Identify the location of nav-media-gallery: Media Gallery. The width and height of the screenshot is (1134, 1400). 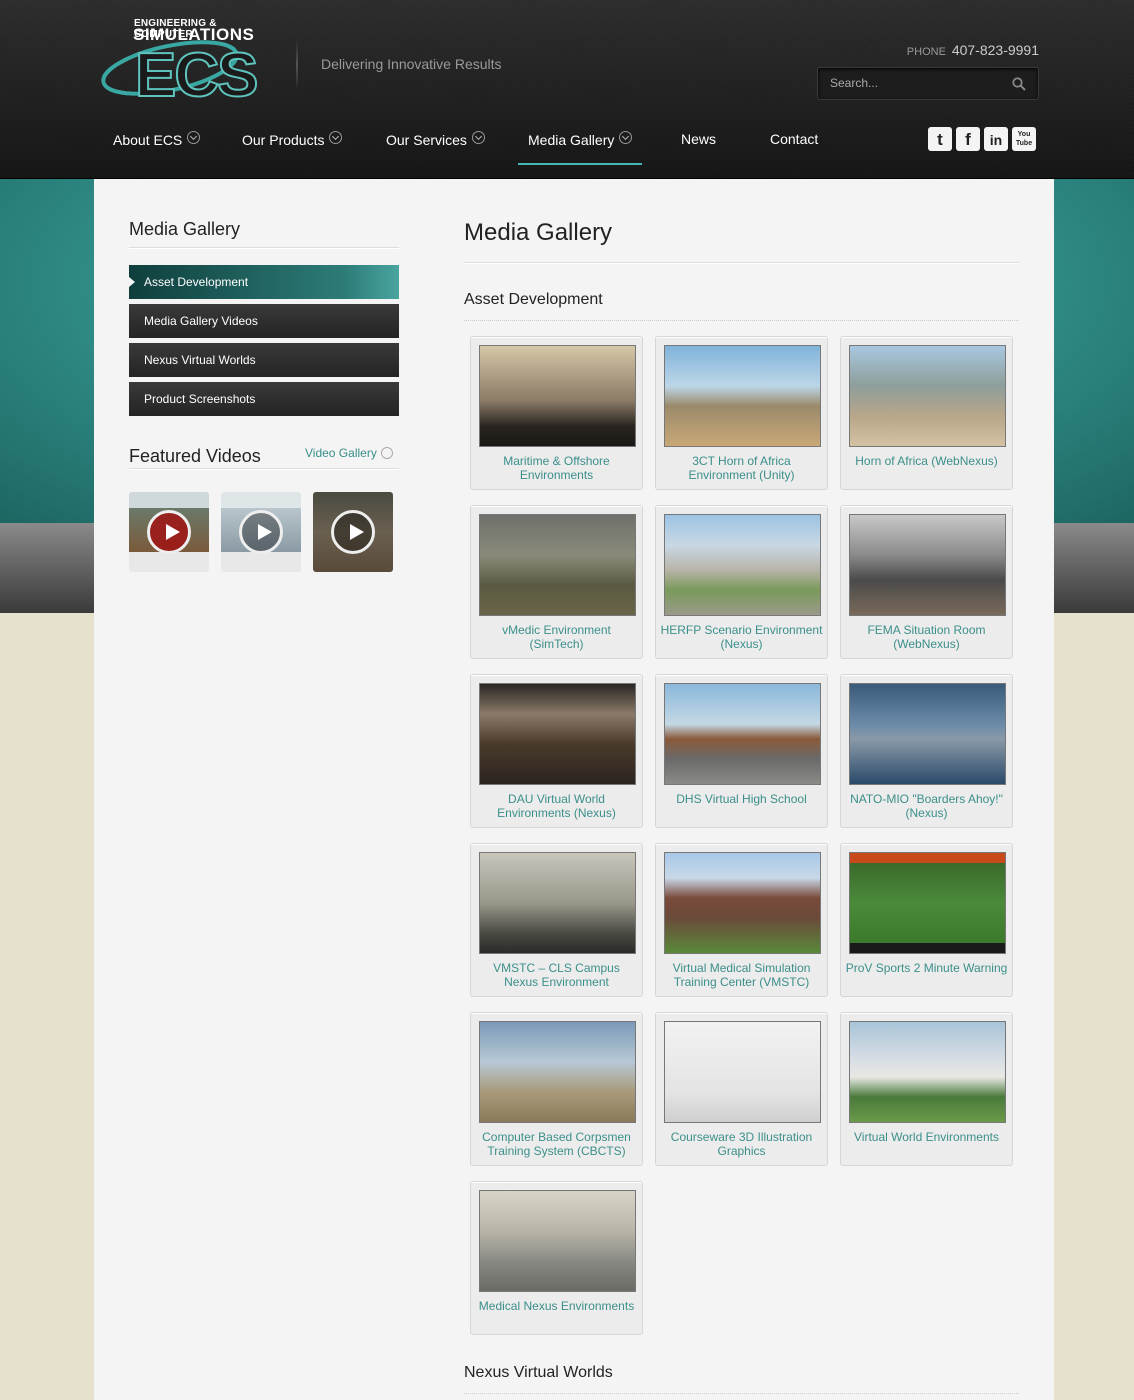
(580, 148).